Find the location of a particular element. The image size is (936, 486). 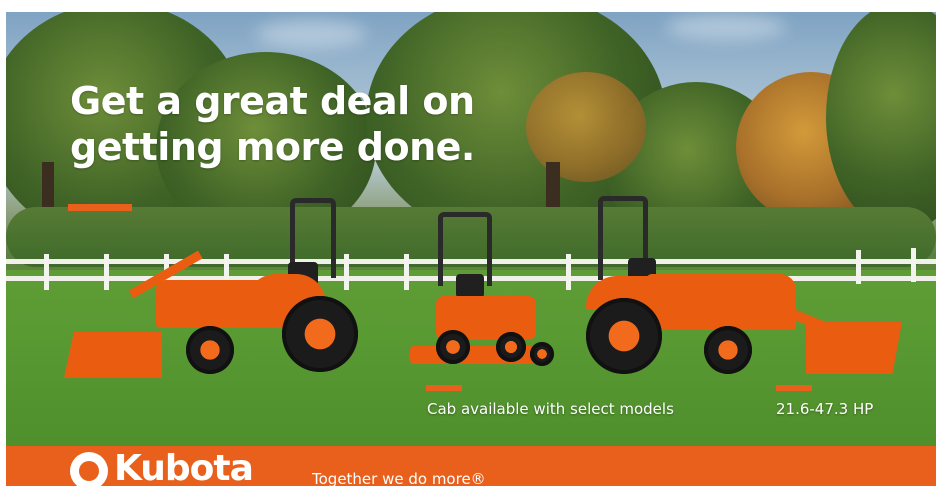

headline-accent-bar is located at coordinates (100, 207).